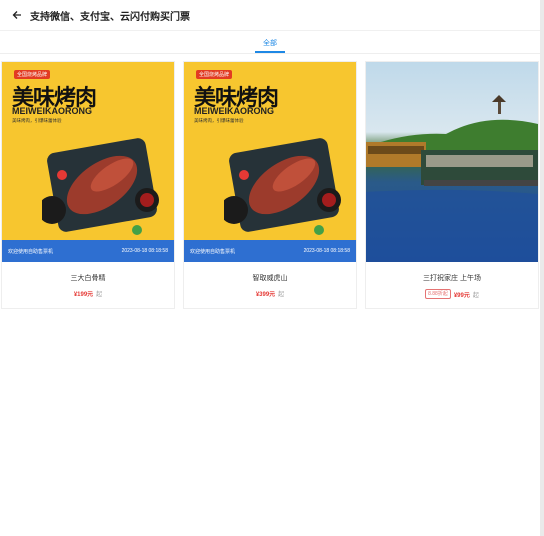  I want to click on lake-boat-photo, so click(452, 162).